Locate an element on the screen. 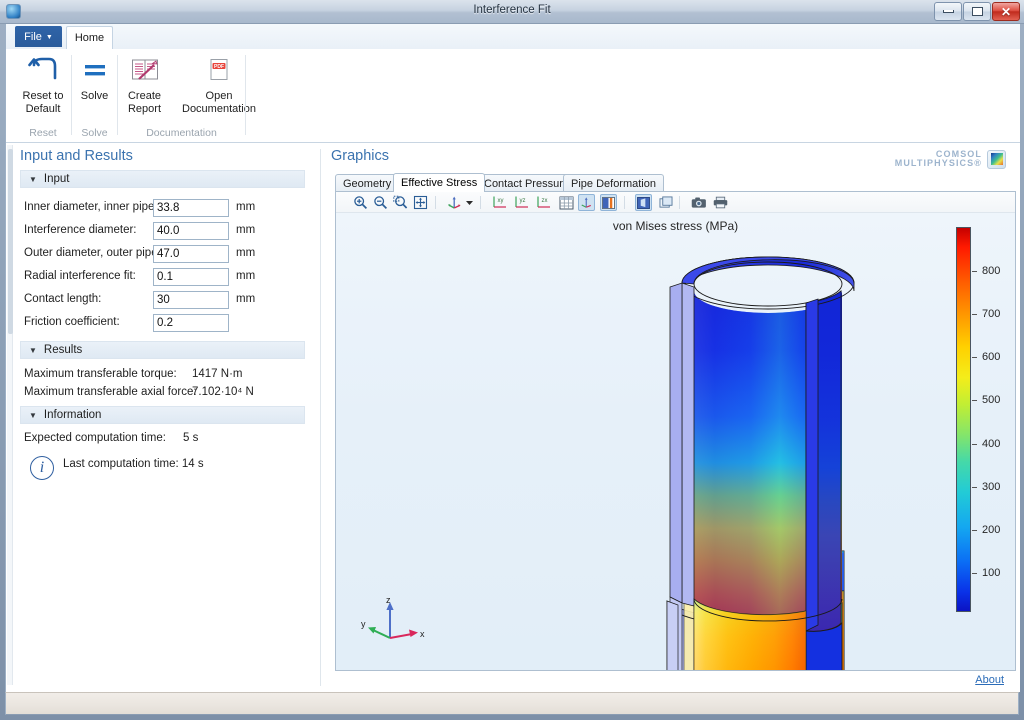 The width and height of the screenshot is (1024, 720). show-grid-icon is located at coordinates (566, 202).